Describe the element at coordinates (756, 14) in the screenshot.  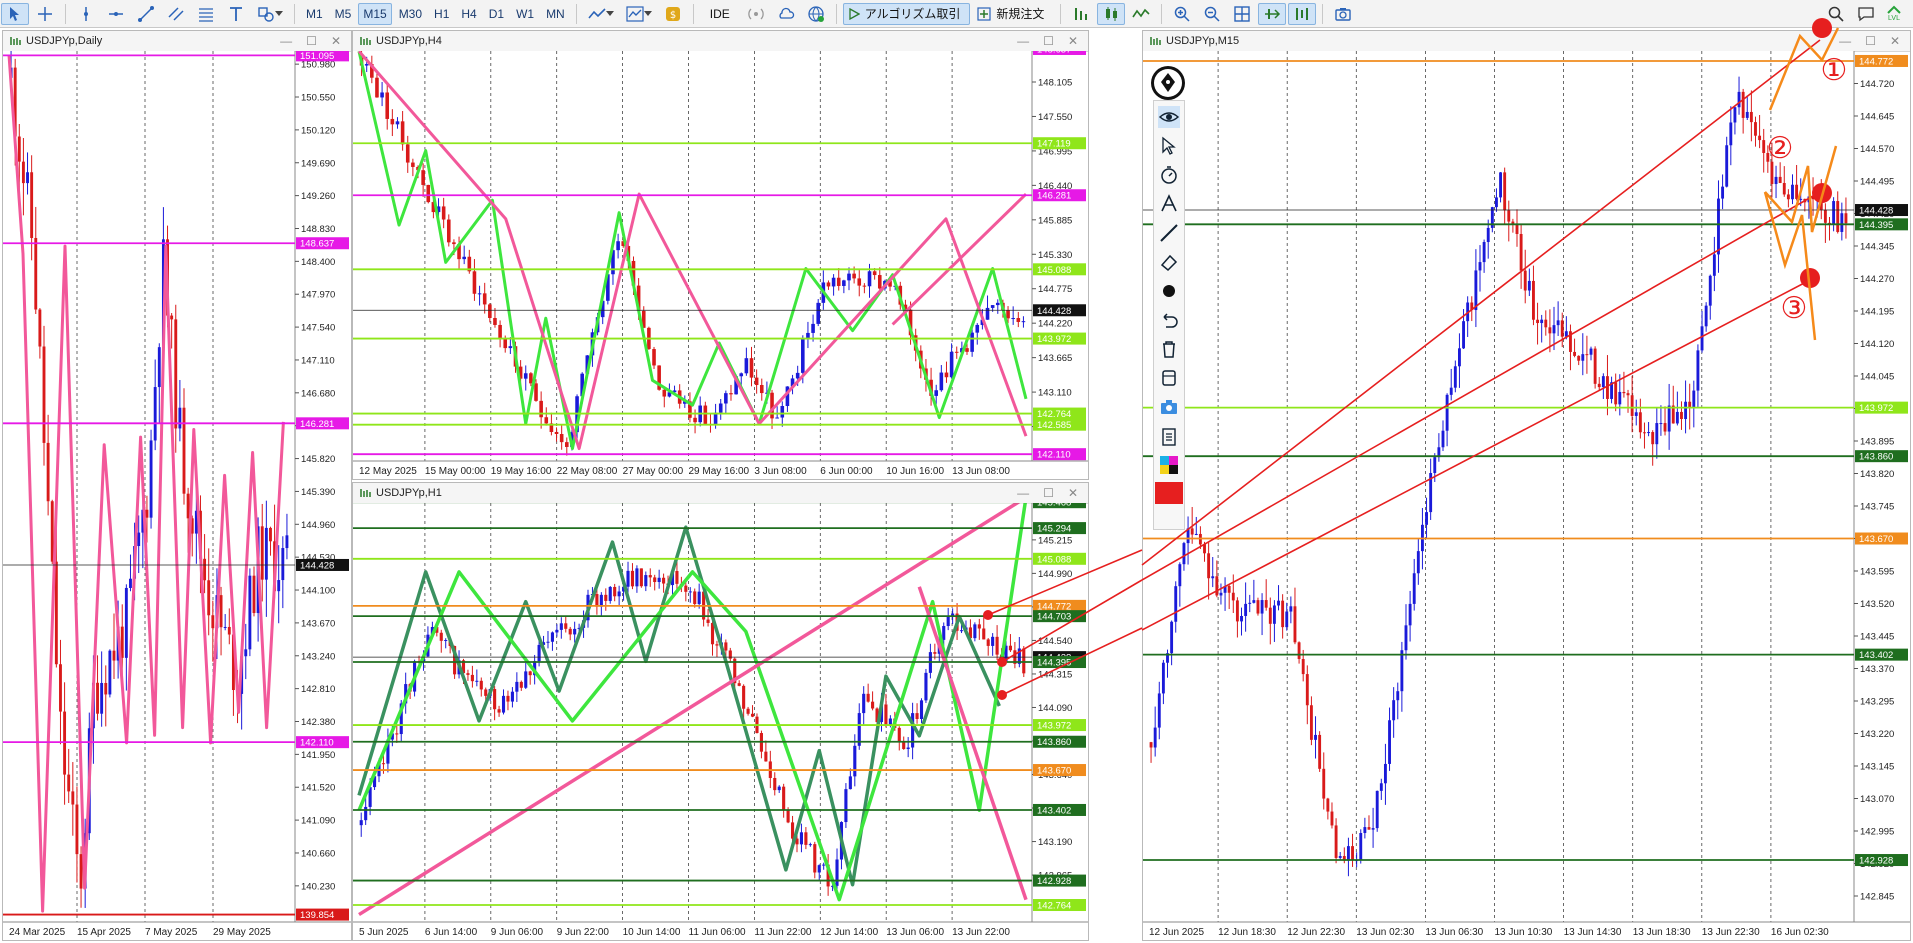
I see `signal-button` at that location.